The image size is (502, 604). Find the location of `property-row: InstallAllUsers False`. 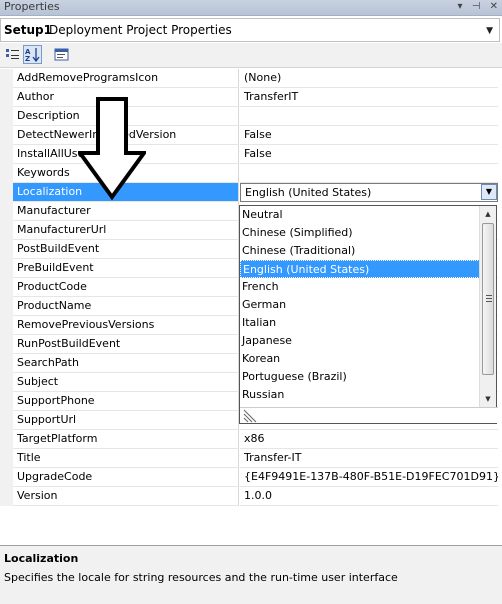

property-row: InstallAllUsers False is located at coordinates (250, 154).